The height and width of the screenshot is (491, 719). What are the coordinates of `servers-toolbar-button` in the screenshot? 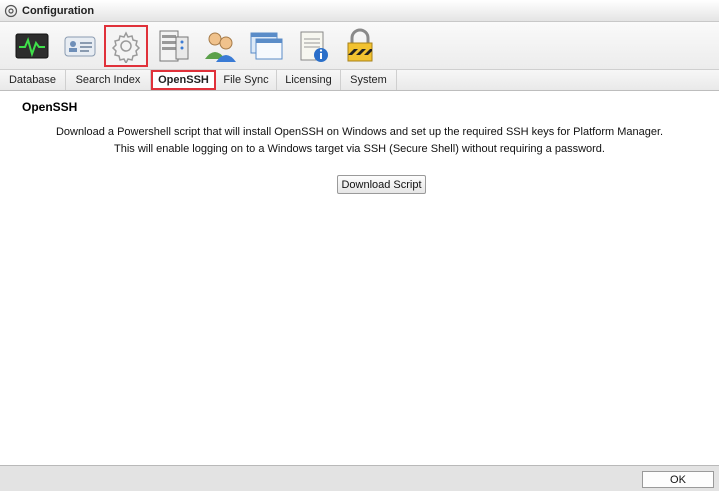 It's located at (174, 46).